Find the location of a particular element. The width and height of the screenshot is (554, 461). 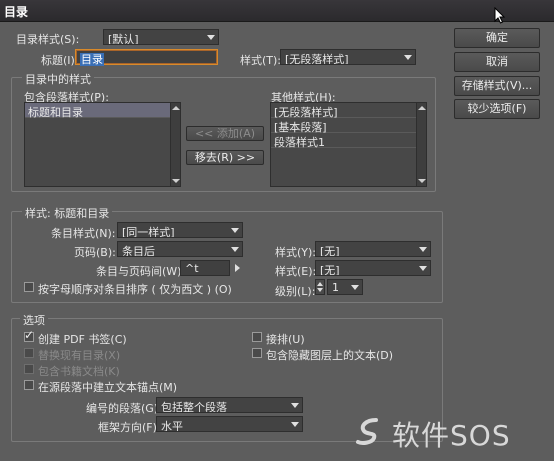

between-value: ^t is located at coordinates (192, 268).